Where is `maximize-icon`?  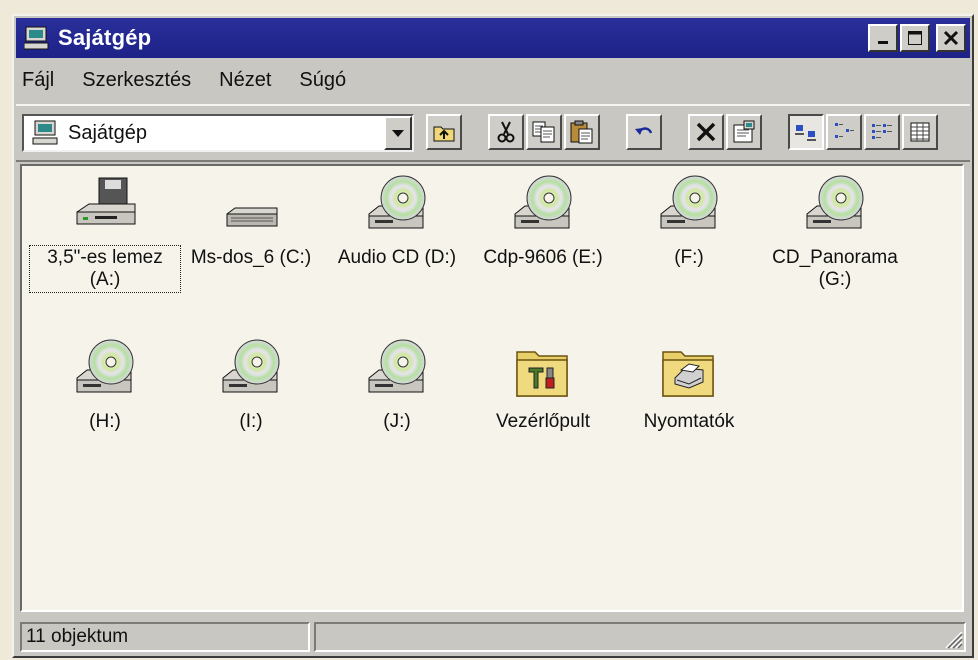 maximize-icon is located at coordinates (915, 38).